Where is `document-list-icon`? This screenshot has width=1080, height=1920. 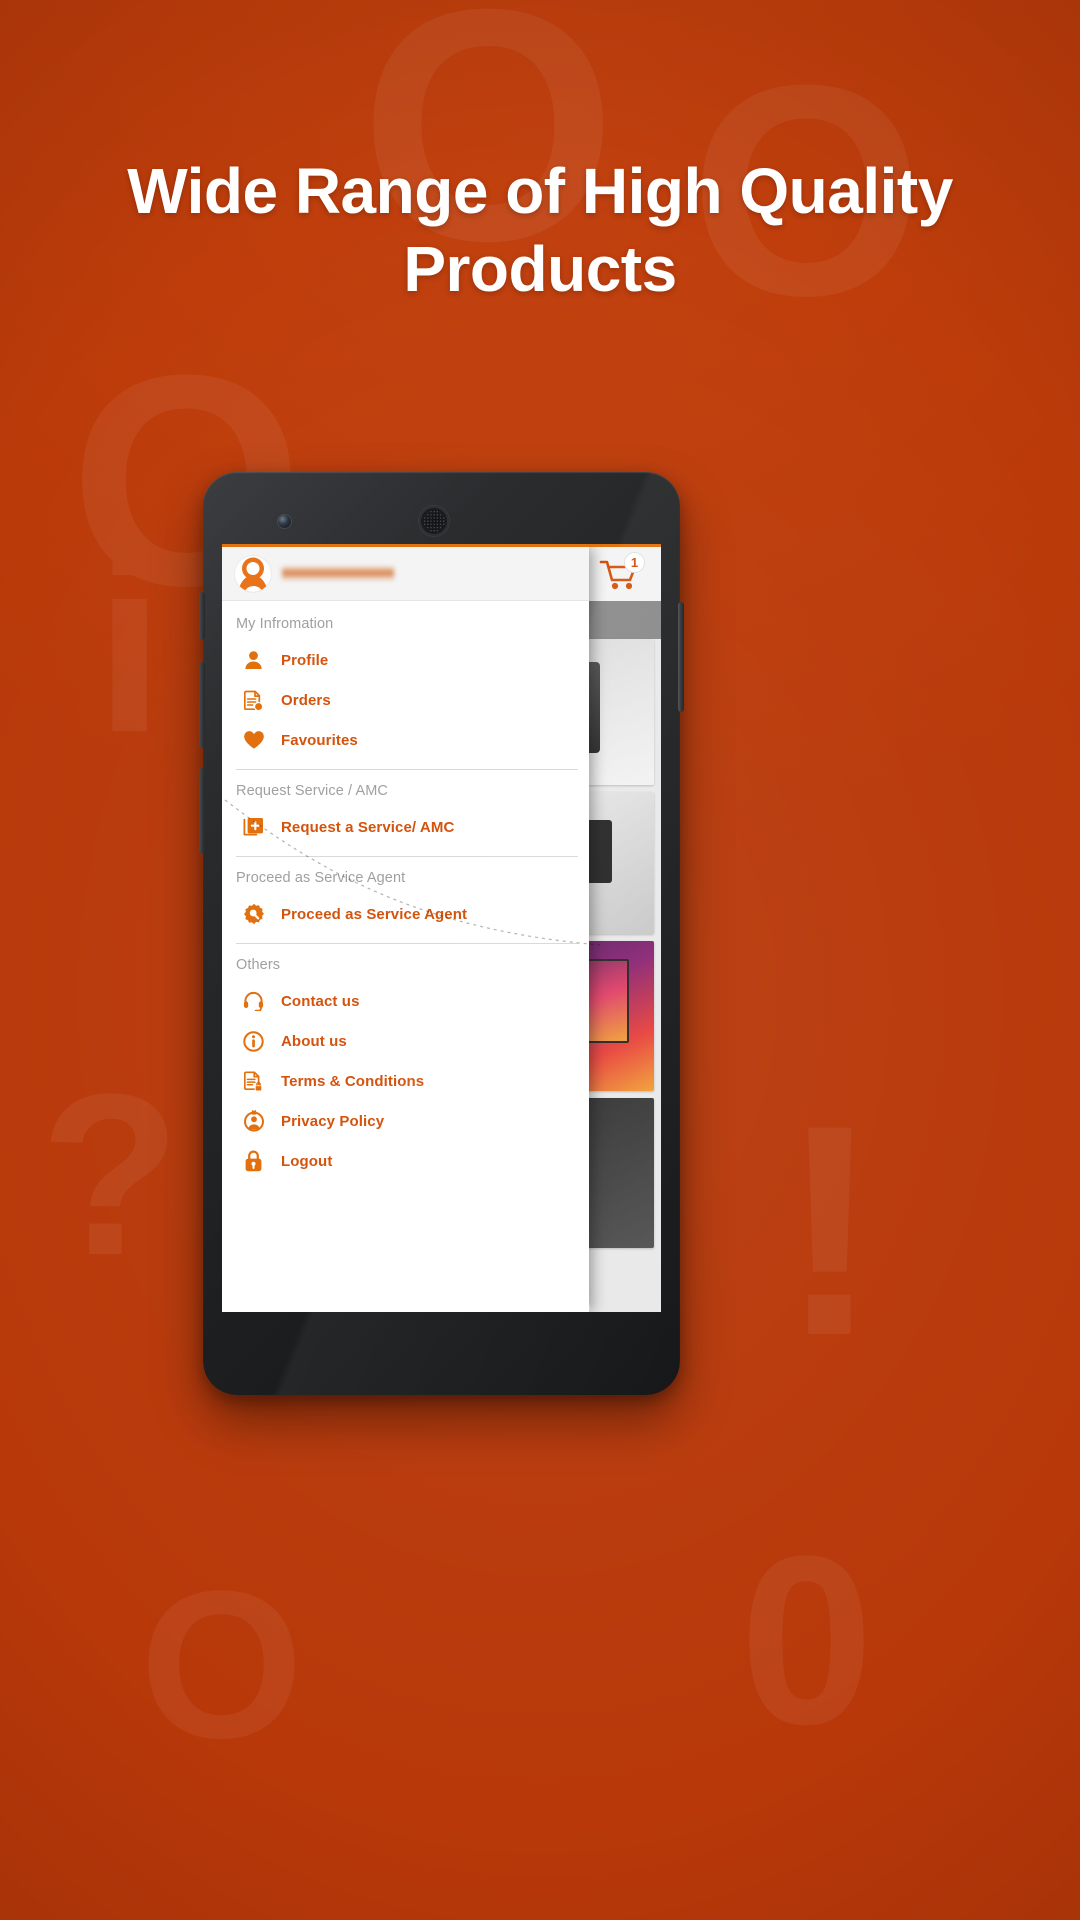
document-list-icon is located at coordinates (253, 700).